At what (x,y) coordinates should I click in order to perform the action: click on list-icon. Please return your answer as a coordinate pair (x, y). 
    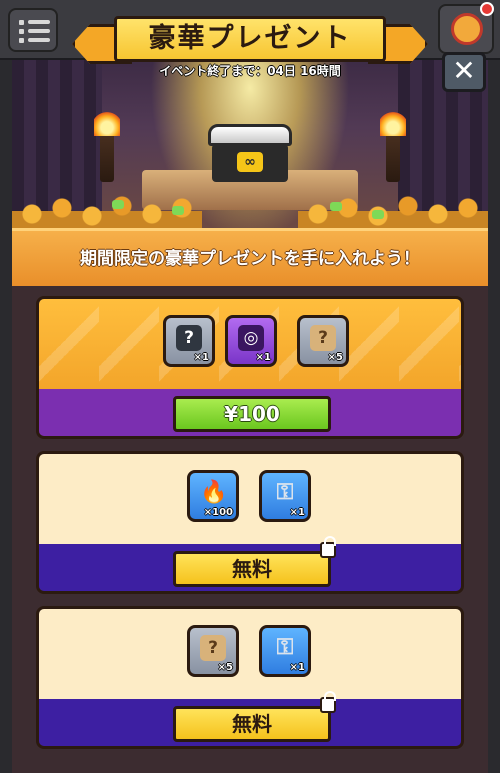
    Looking at the image, I should click on (21, 22).